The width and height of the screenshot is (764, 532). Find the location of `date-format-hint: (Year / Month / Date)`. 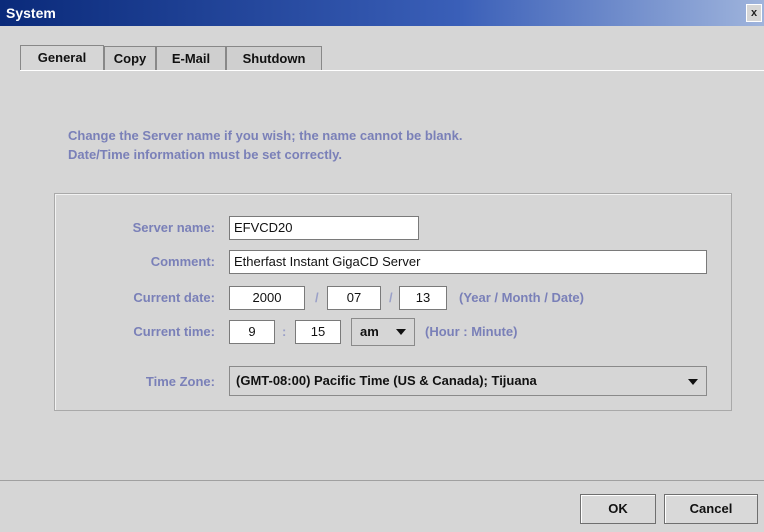

date-format-hint: (Year / Month / Date) is located at coordinates (521, 297).